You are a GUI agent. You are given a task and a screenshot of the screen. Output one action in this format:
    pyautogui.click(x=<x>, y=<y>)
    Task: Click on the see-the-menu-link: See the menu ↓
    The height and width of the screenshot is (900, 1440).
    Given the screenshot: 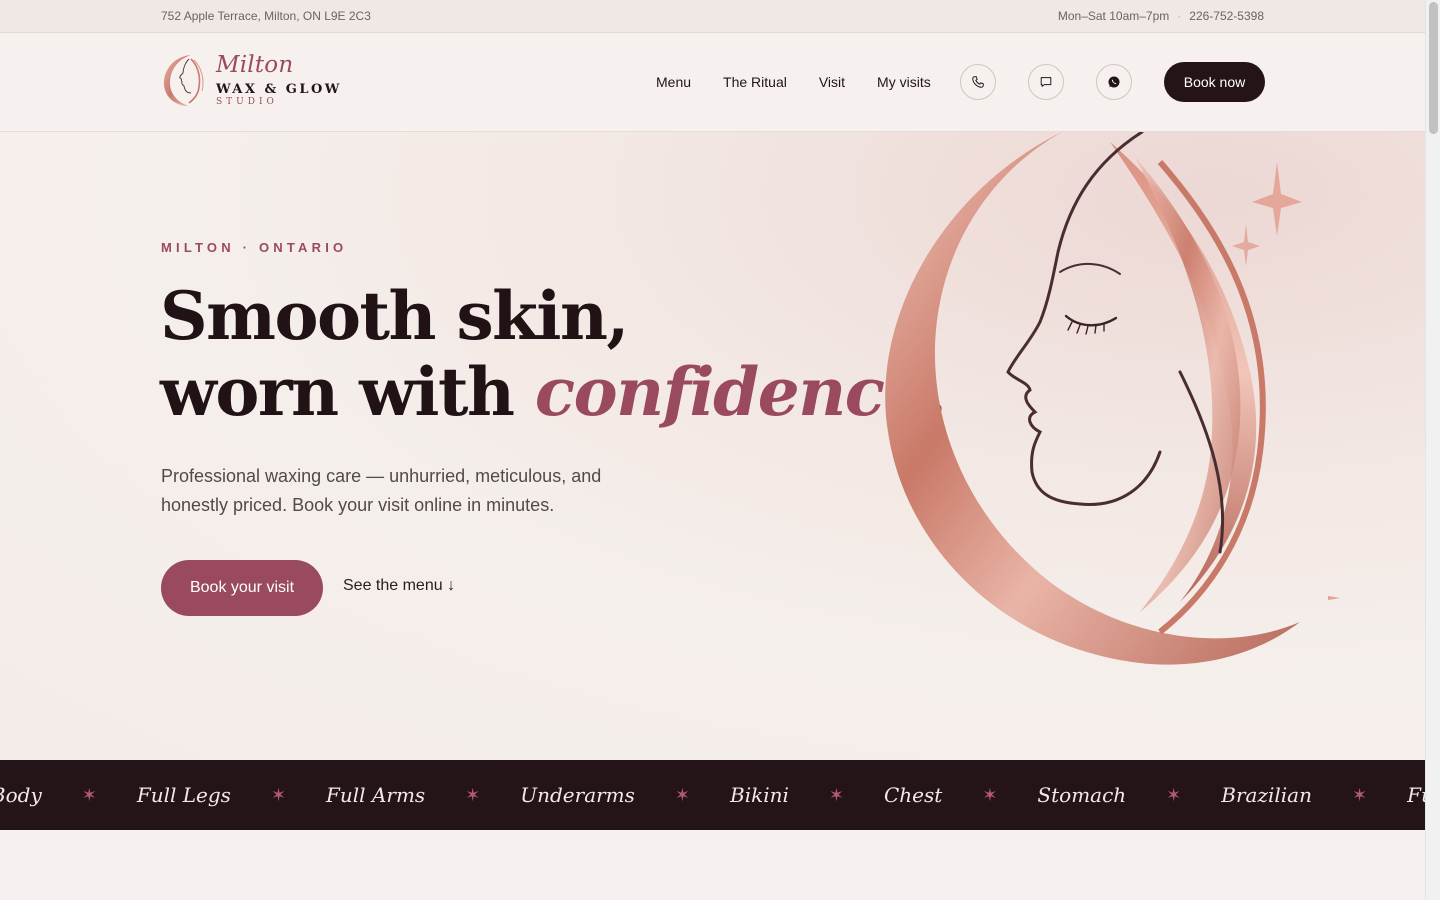 What is the action you would take?
    pyautogui.click(x=399, y=586)
    